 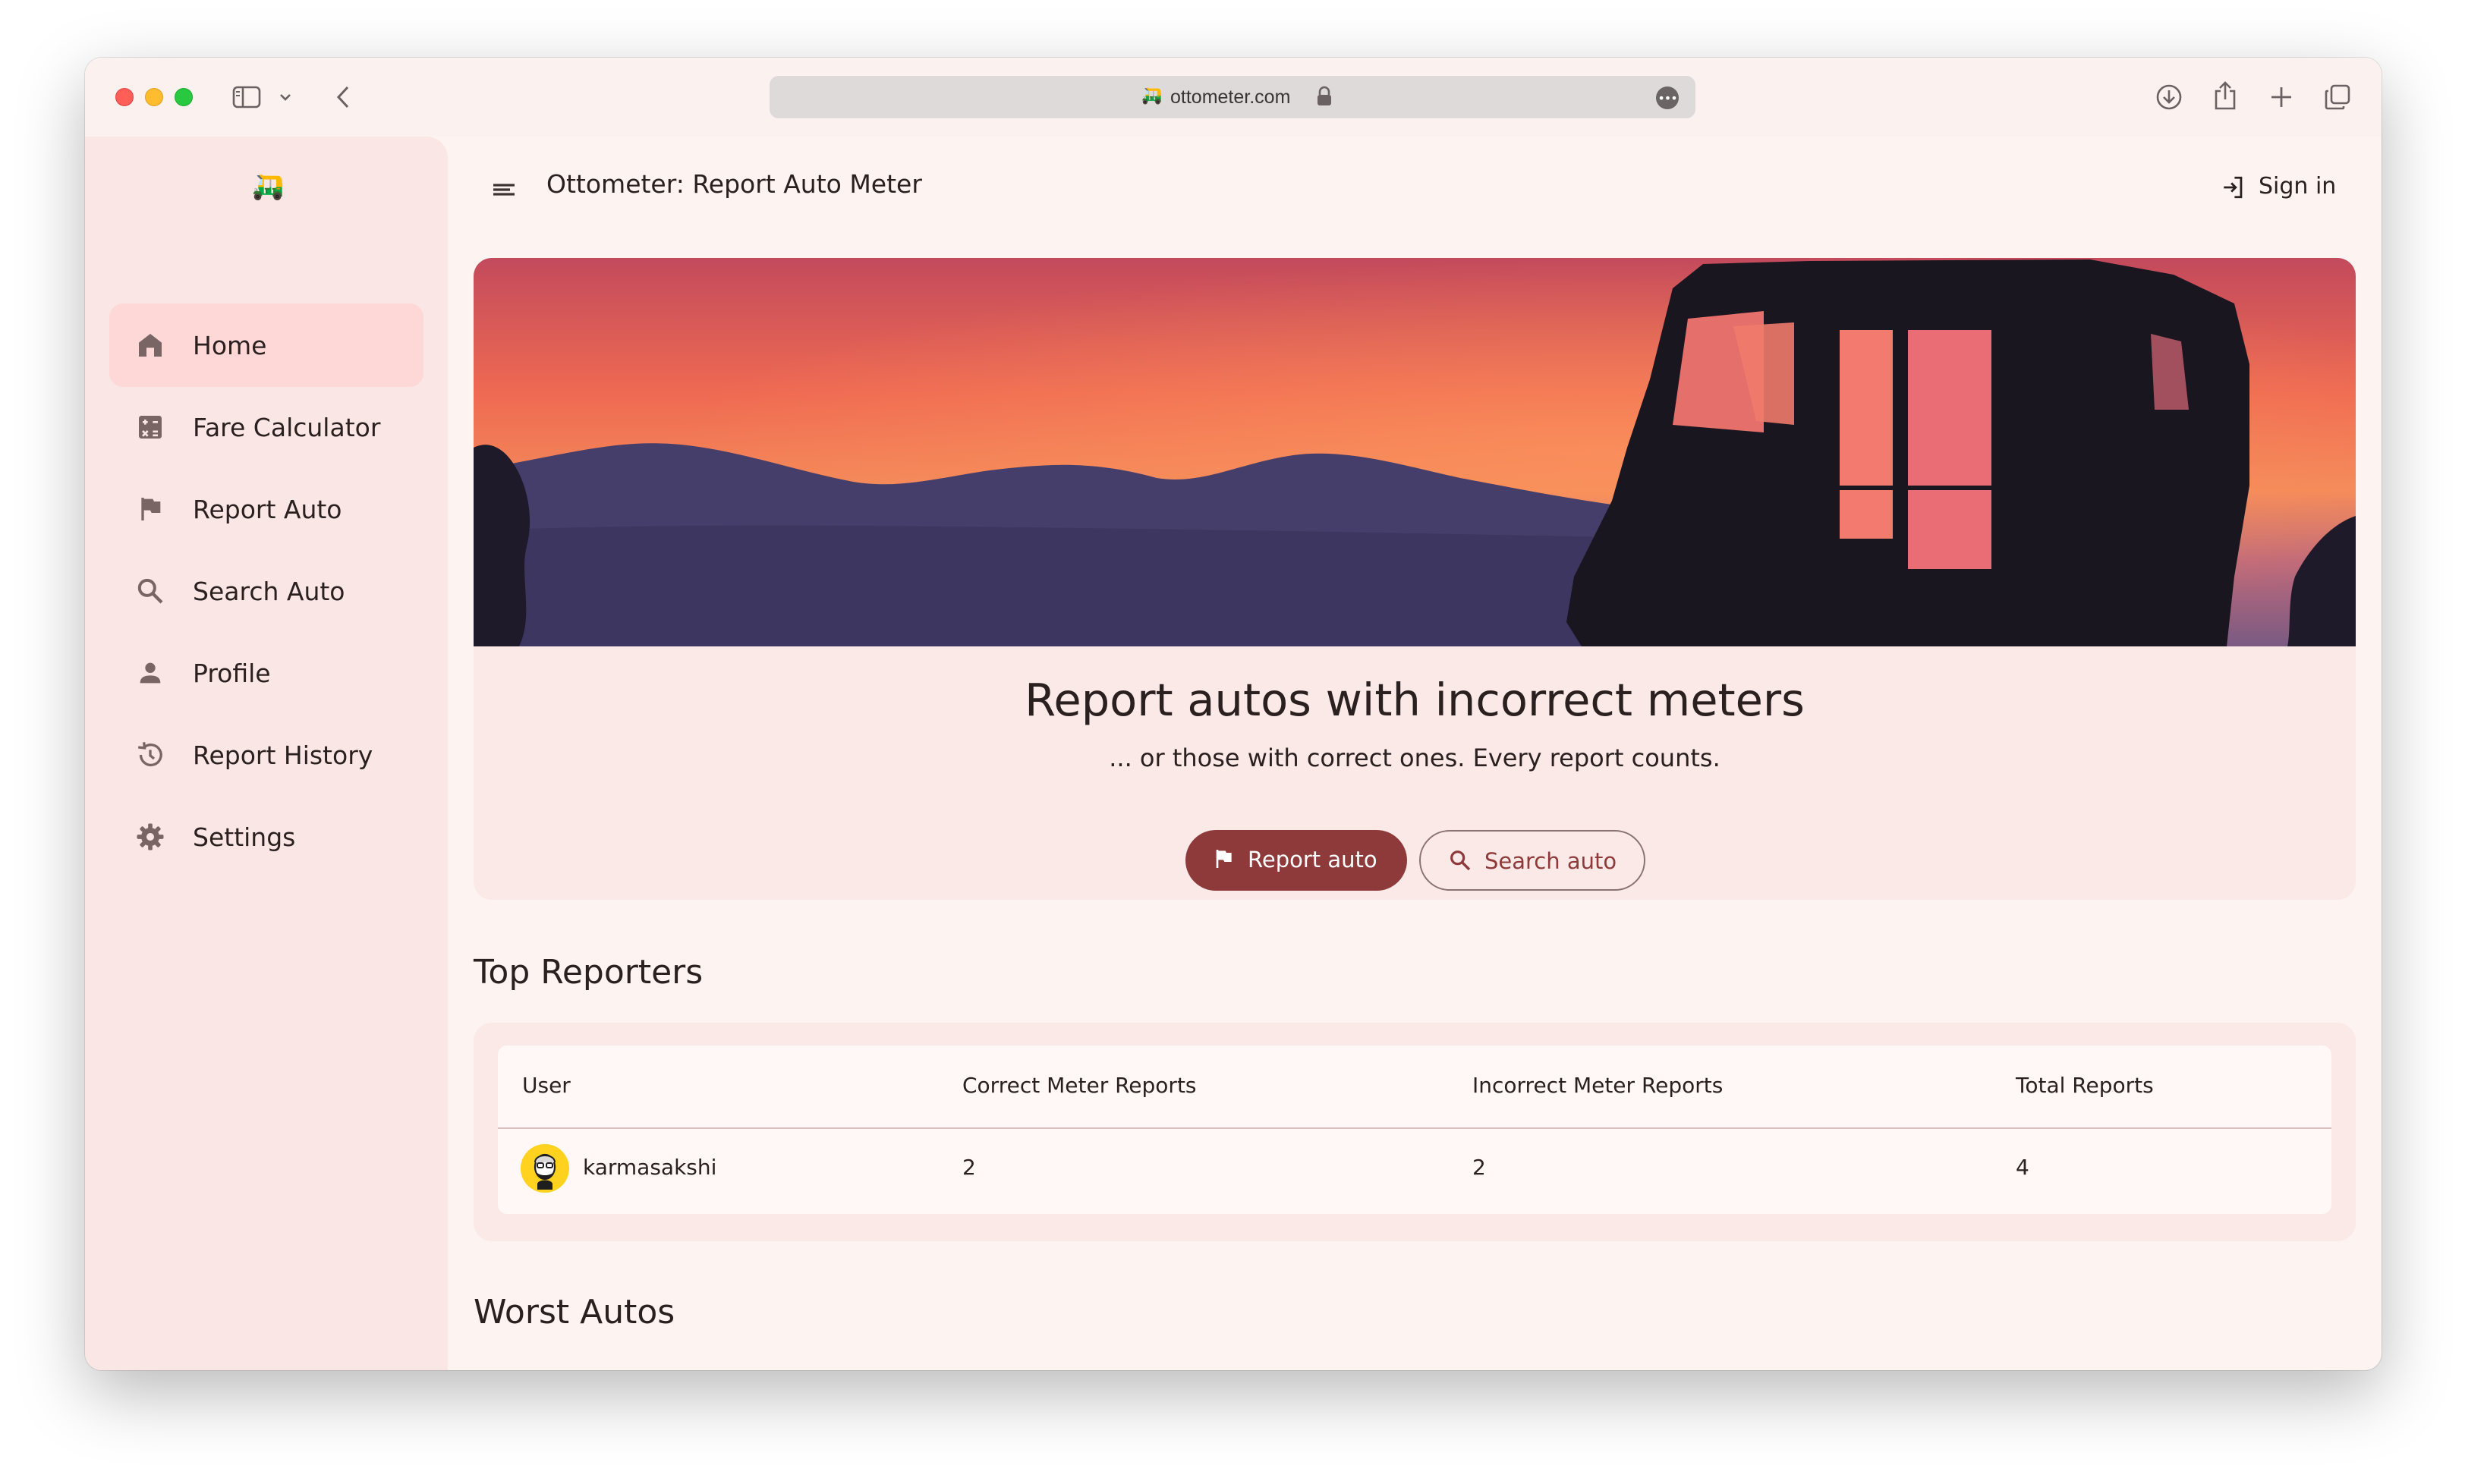 I want to click on sidebar-item-label: Search Auto, so click(x=269, y=591).